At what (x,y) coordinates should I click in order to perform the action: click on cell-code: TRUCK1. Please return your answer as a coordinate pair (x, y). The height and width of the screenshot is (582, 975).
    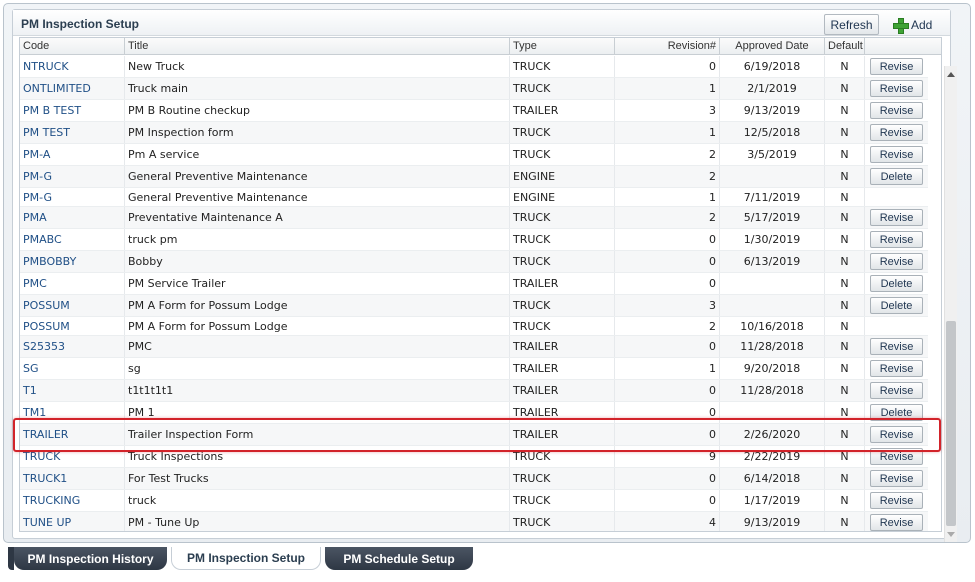
    Looking at the image, I should click on (72, 478).